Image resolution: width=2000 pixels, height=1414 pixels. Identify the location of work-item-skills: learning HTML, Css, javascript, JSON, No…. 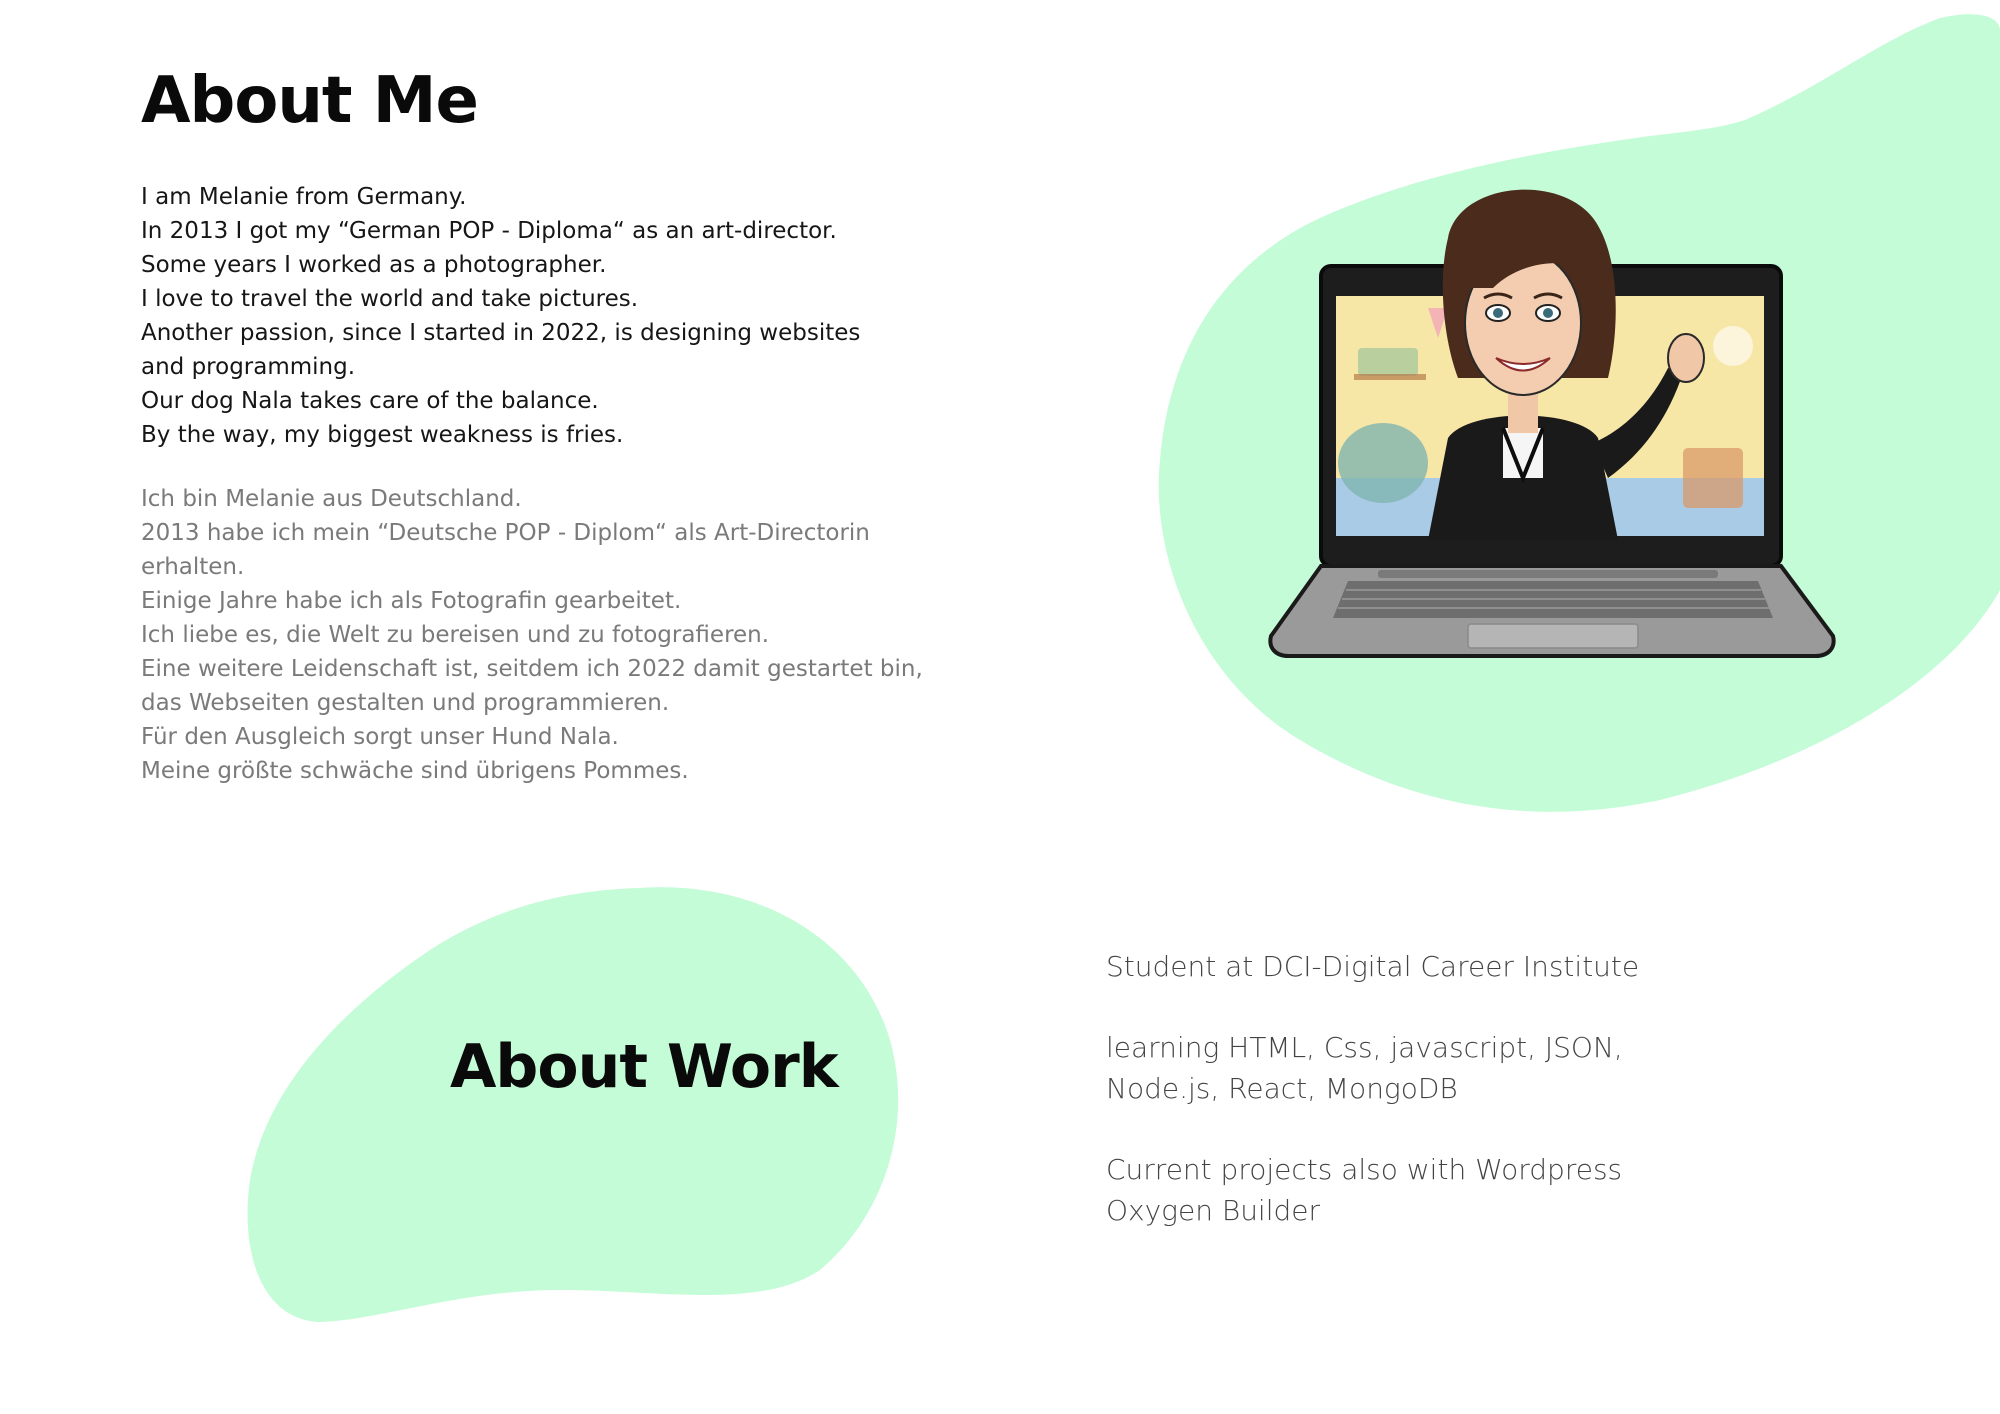
(1364, 1068).